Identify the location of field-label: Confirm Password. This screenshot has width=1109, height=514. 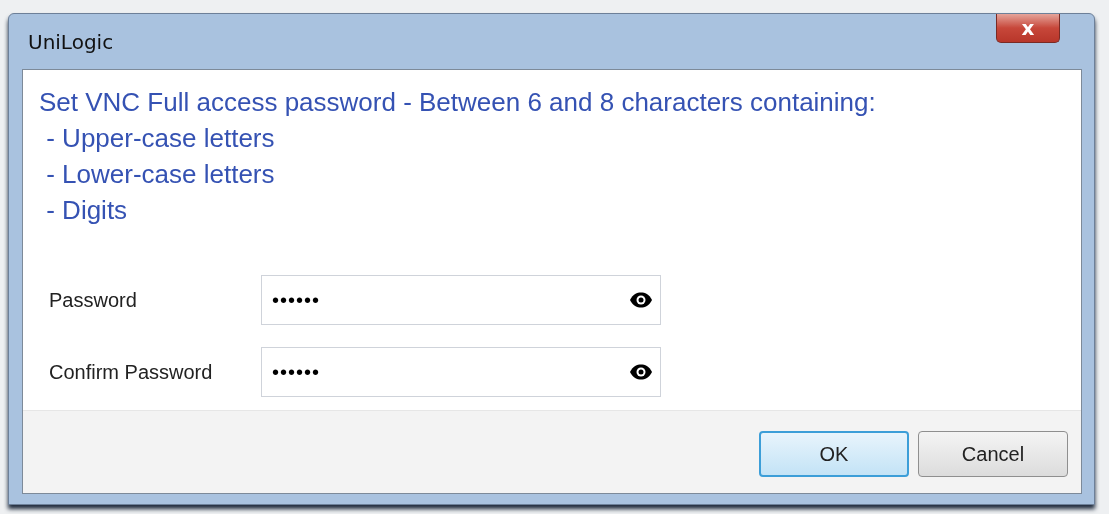
(131, 372).